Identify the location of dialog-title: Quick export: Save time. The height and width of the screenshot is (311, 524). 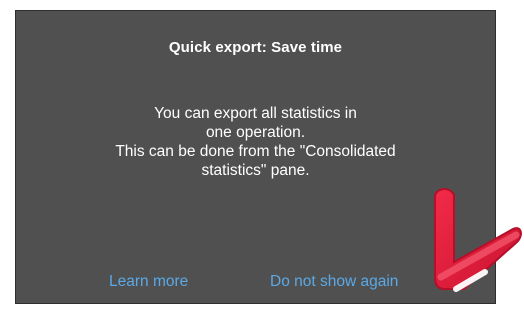
(255, 47).